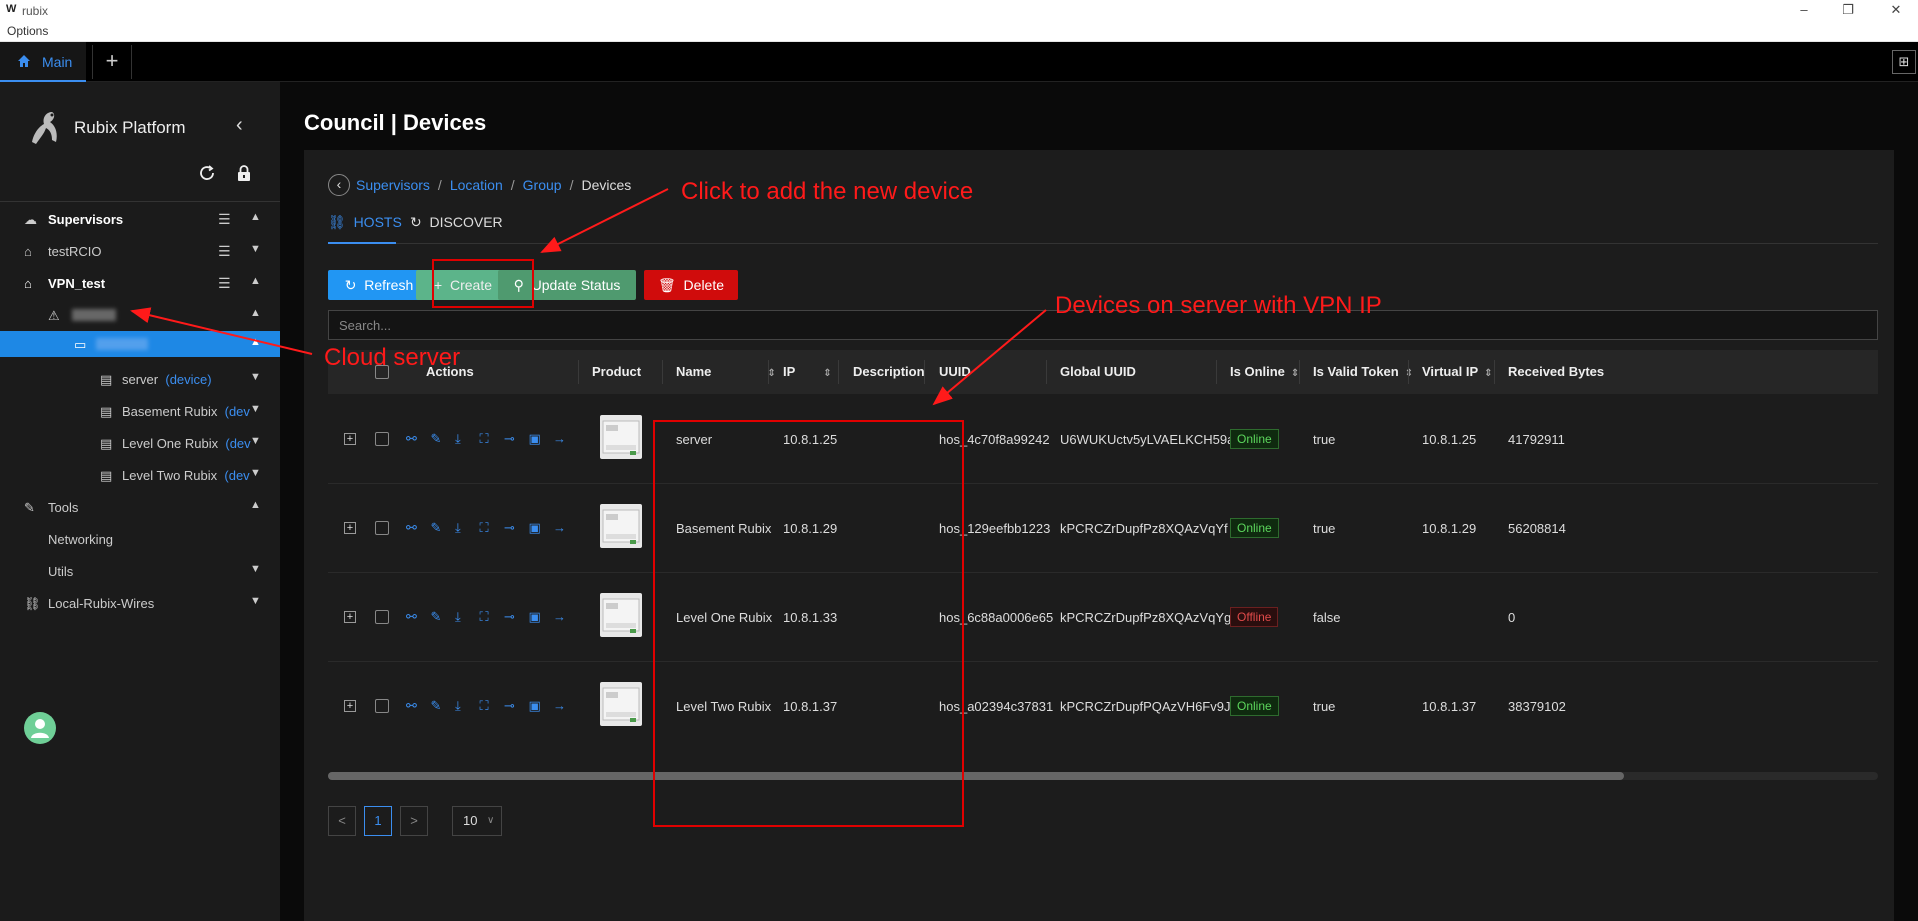 This screenshot has width=1918, height=921. Describe the element at coordinates (1896, 10) in the screenshot. I see `close-icon: ✕` at that location.